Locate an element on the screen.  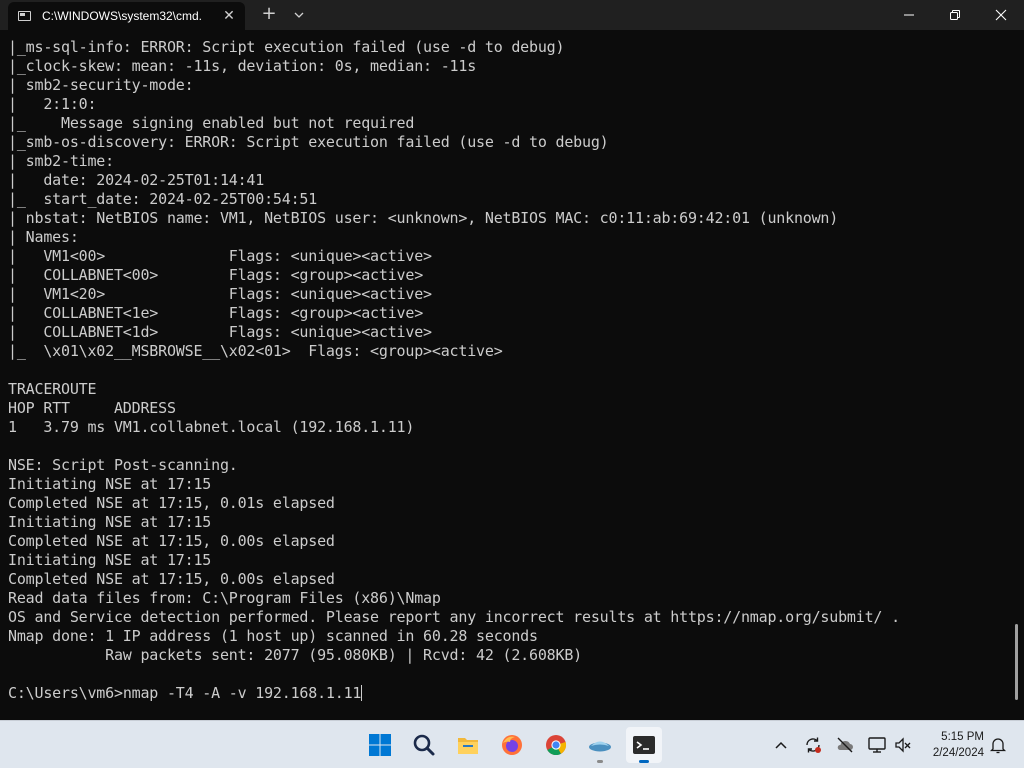
close-window-button is located at coordinates (1001, 15).